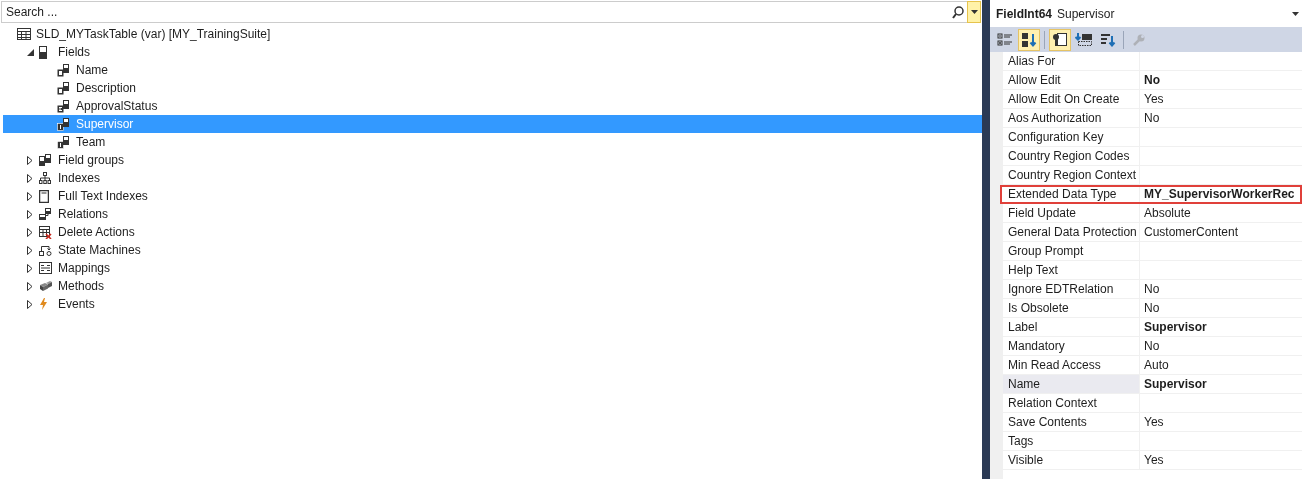 The image size is (1302, 479). What do you see at coordinates (45, 178) in the screenshot?
I see `hierarchy-icon` at bounding box center [45, 178].